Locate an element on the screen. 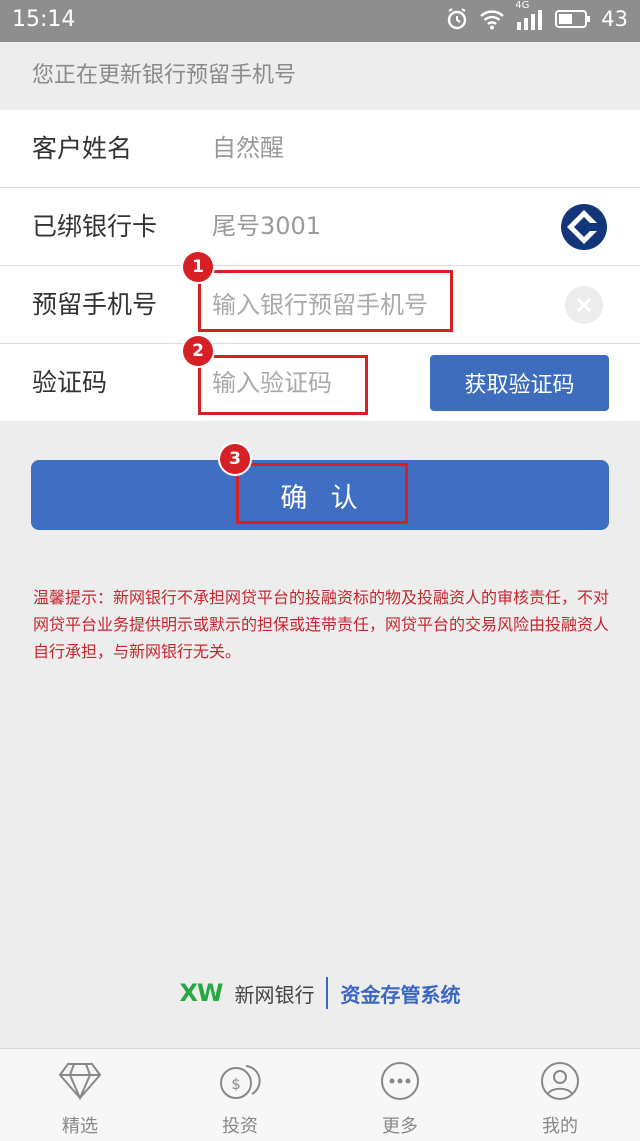 This screenshot has height=1141, width=640. bottom-tab-bar: 精选 $ 投资 更多 我的 is located at coordinates (320, 1094).